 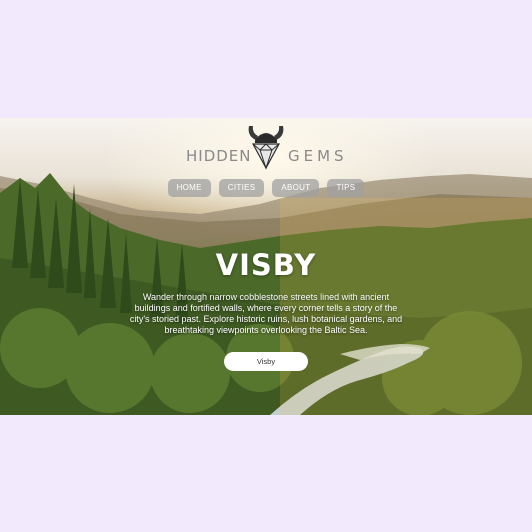 What do you see at coordinates (266, 188) in the screenshot?
I see `main-navigation: HOME CITIES ABOUT TIPS` at bounding box center [266, 188].